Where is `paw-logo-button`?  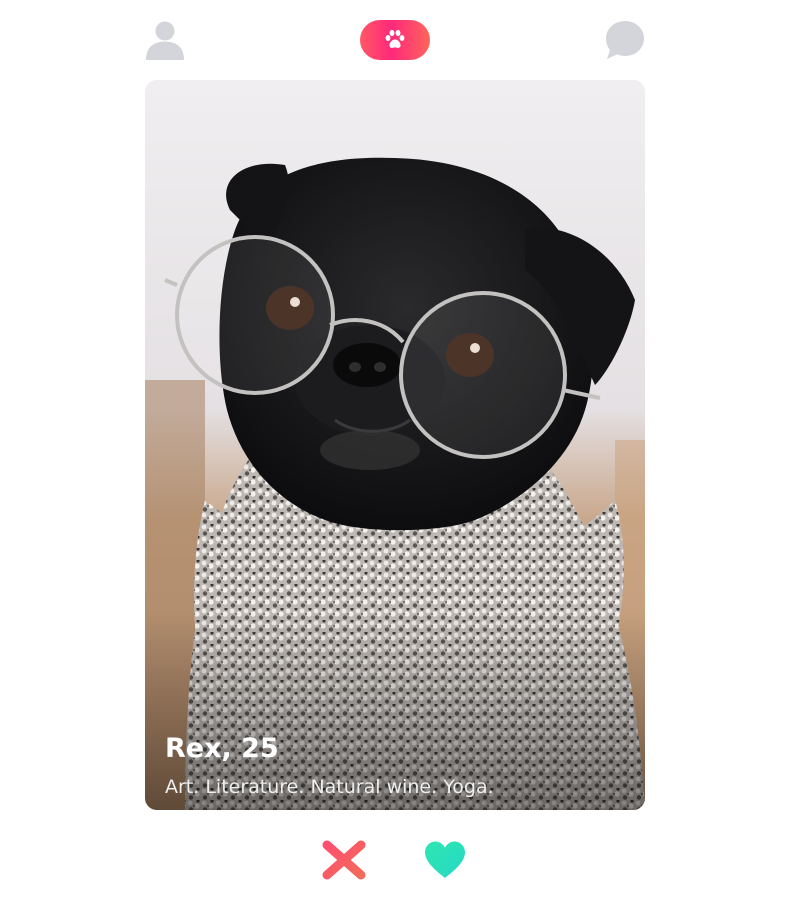
paw-logo-button is located at coordinates (395, 40).